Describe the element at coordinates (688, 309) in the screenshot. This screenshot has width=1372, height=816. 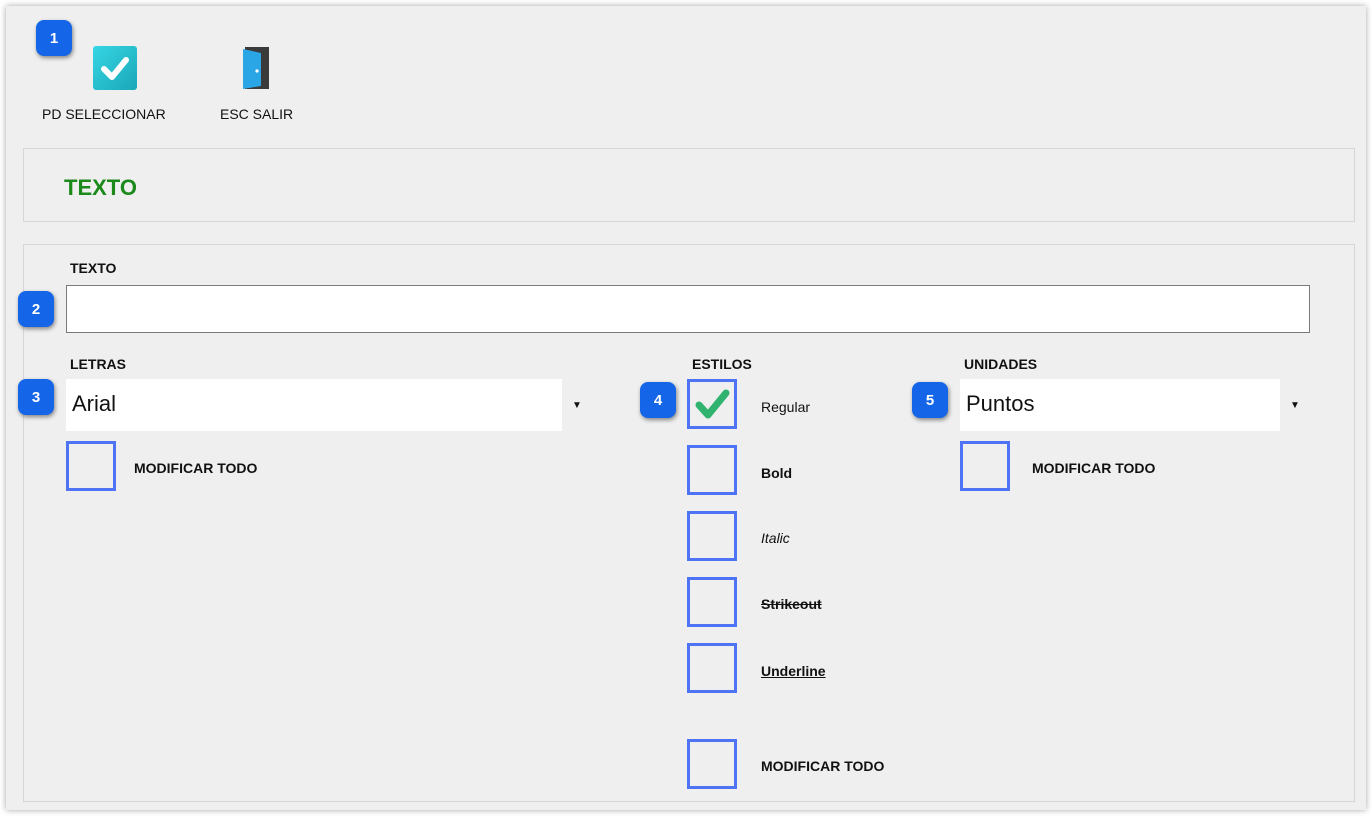
I see `texto-input` at that location.